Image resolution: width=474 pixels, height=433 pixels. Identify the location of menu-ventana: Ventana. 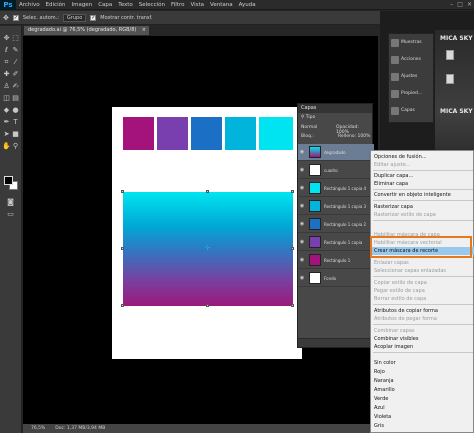
(221, 5).